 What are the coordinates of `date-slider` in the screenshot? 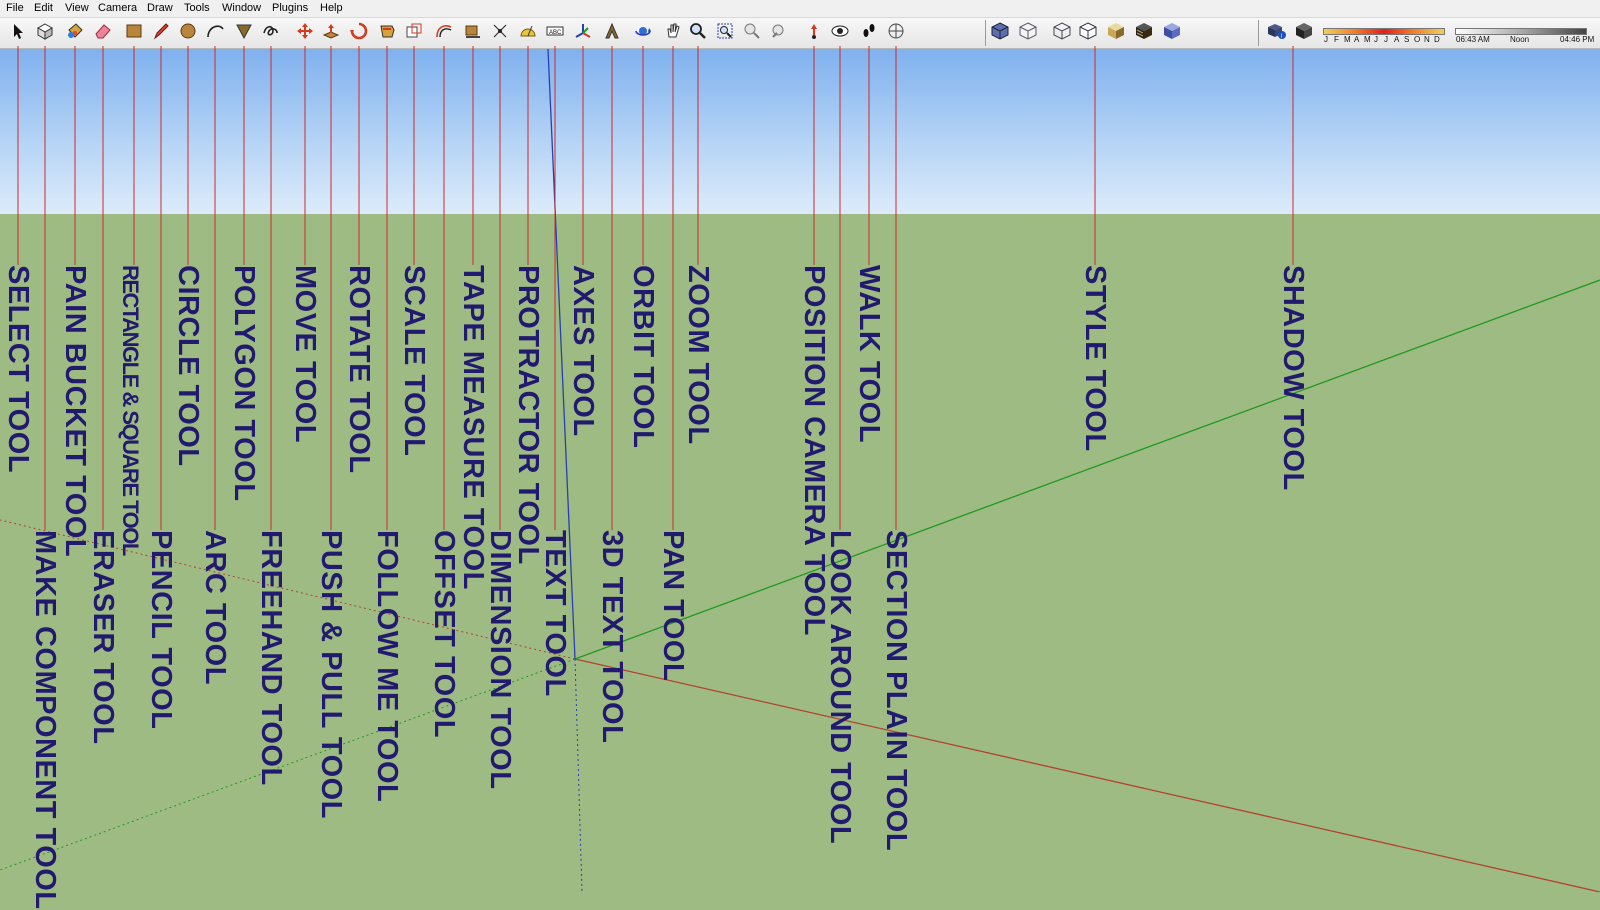 It's located at (1384, 31).